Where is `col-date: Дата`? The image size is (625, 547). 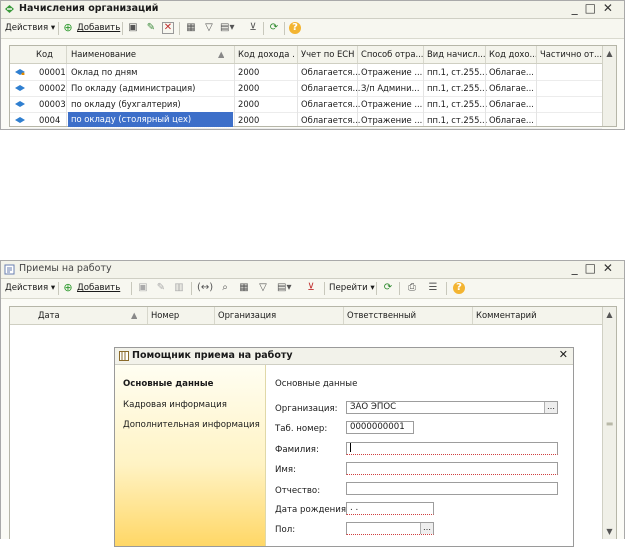 col-date: Дата is located at coordinates (49, 315).